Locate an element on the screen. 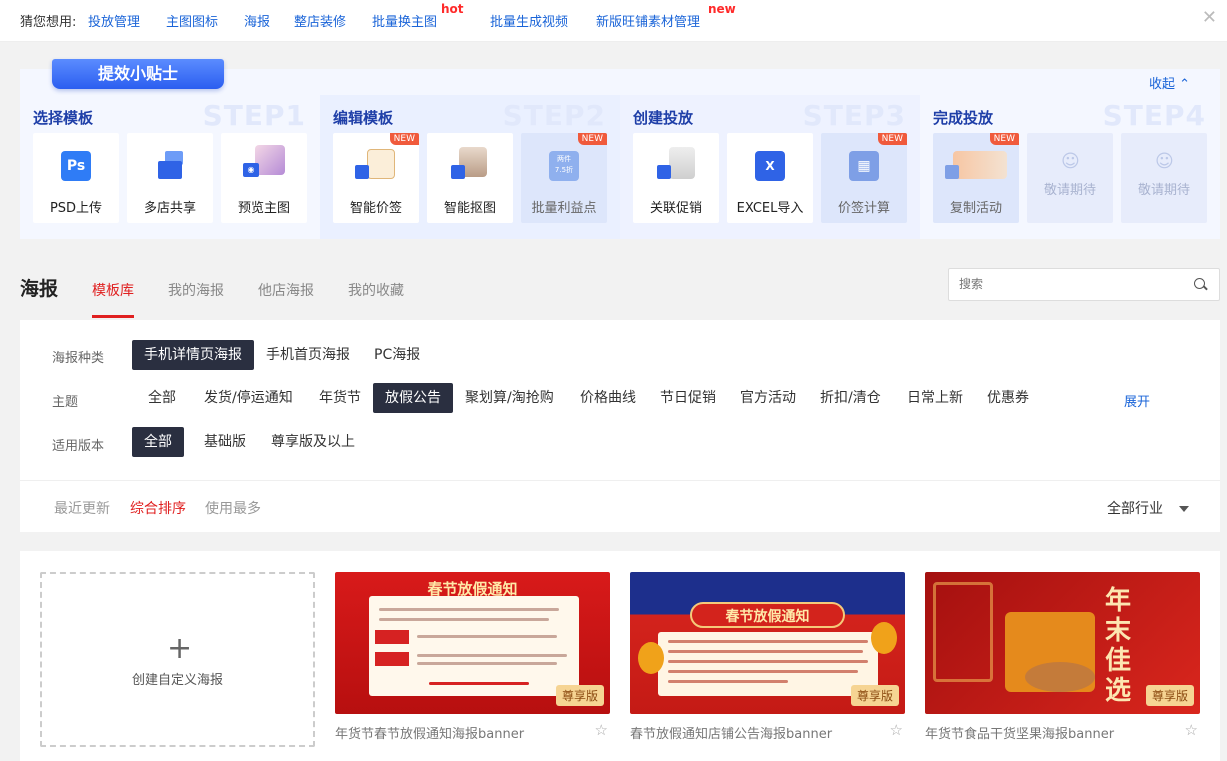  type-option: PC海报 is located at coordinates (397, 355).